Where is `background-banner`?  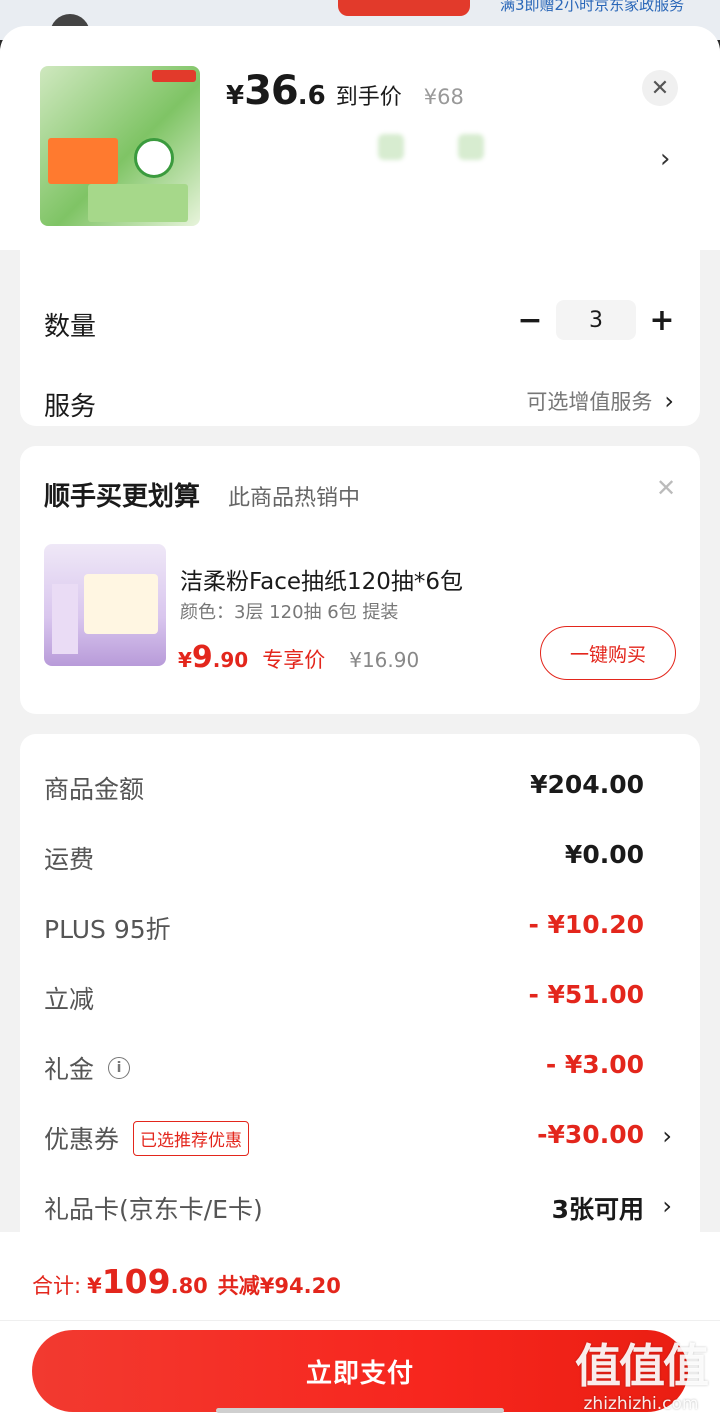 background-banner is located at coordinates (404, 8).